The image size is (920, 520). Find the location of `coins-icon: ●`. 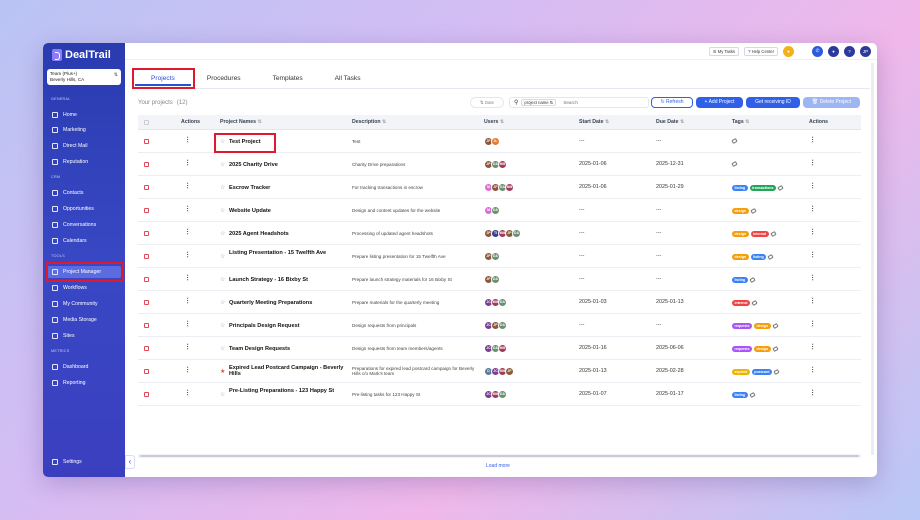

coins-icon: ● is located at coordinates (788, 51).